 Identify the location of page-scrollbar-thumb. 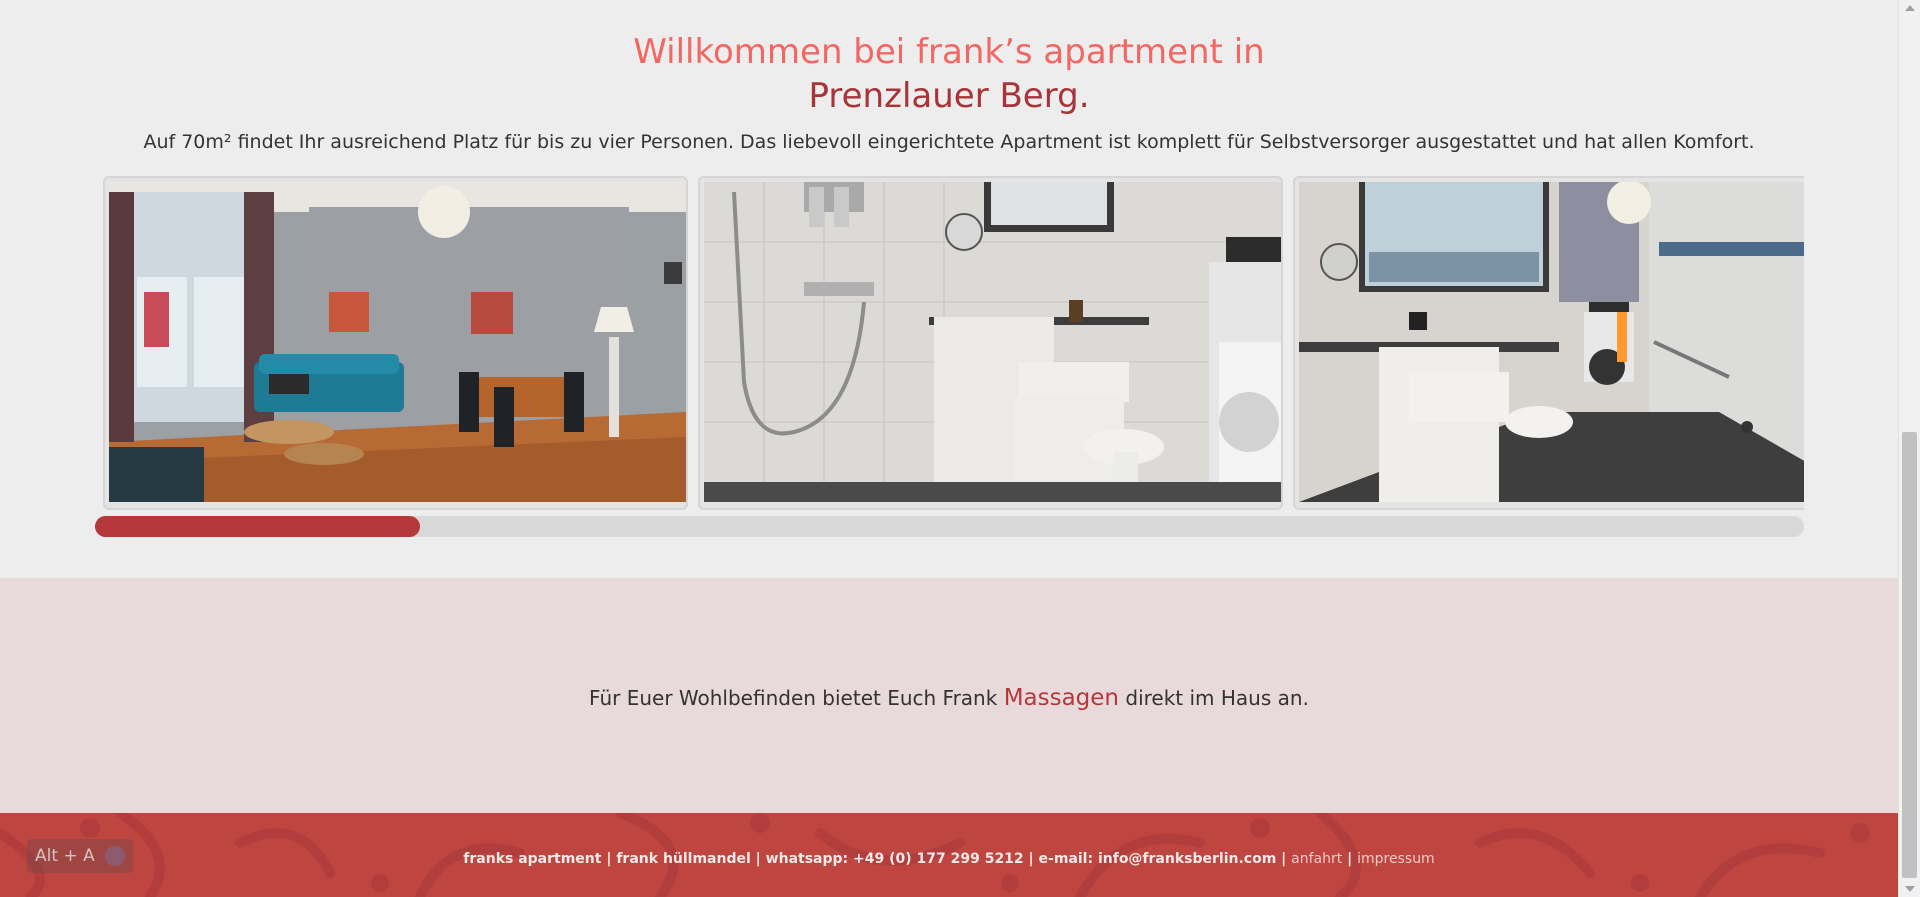
(1909, 655).